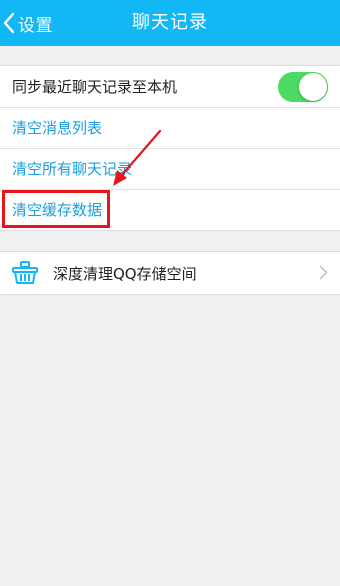 Image resolution: width=340 pixels, height=586 pixels. I want to click on clear-cache-row: 清空缓存数据, so click(170, 209).